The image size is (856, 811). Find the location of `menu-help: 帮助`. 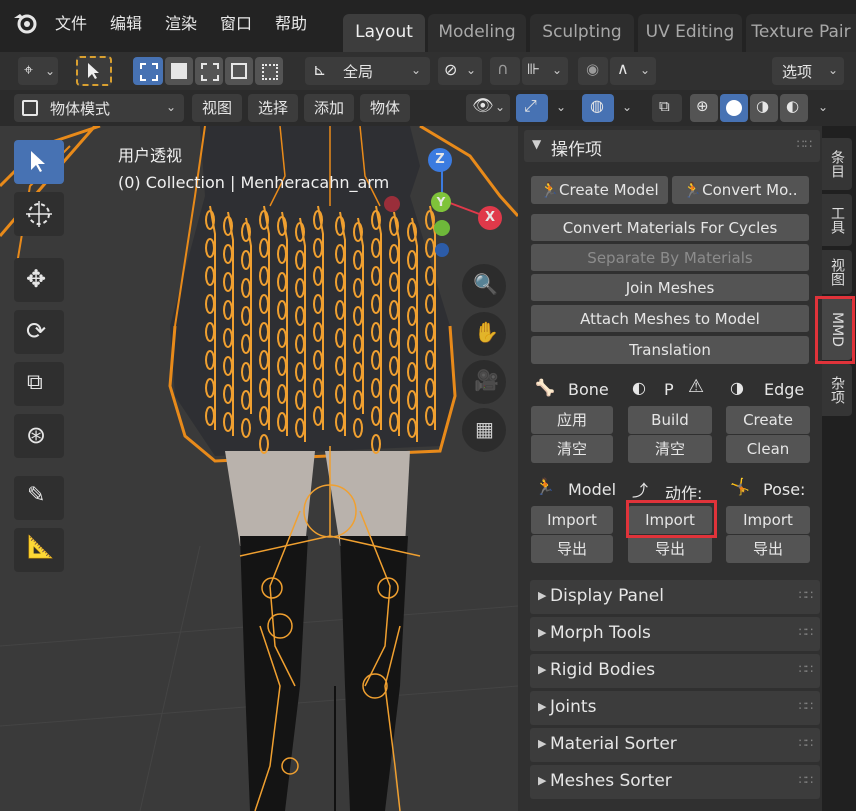

menu-help: 帮助 is located at coordinates (291, 22).